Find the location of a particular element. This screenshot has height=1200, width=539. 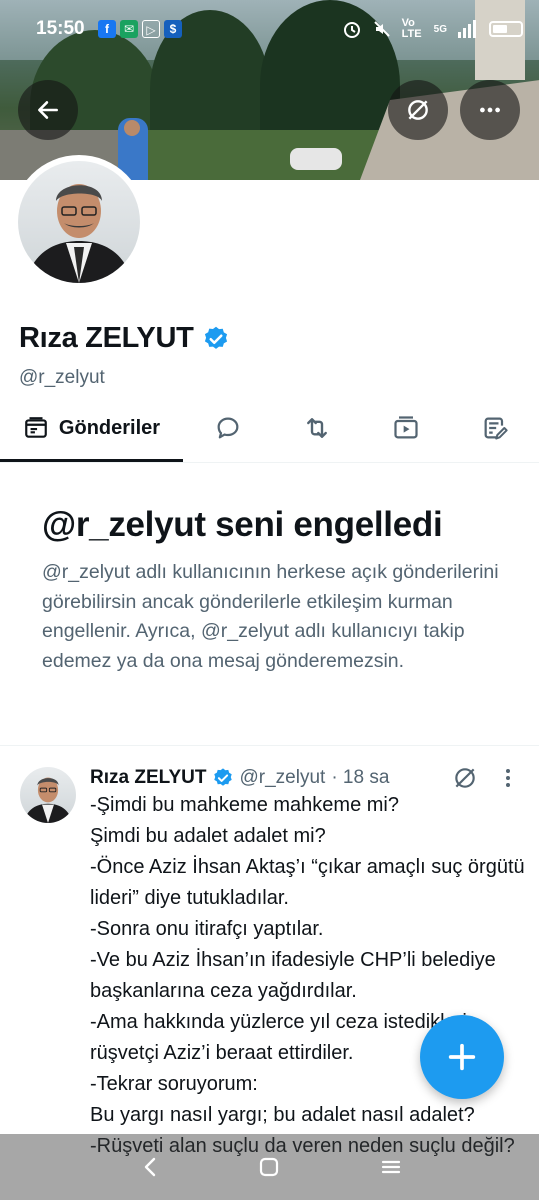

messages-icon: ✉ is located at coordinates (129, 29).